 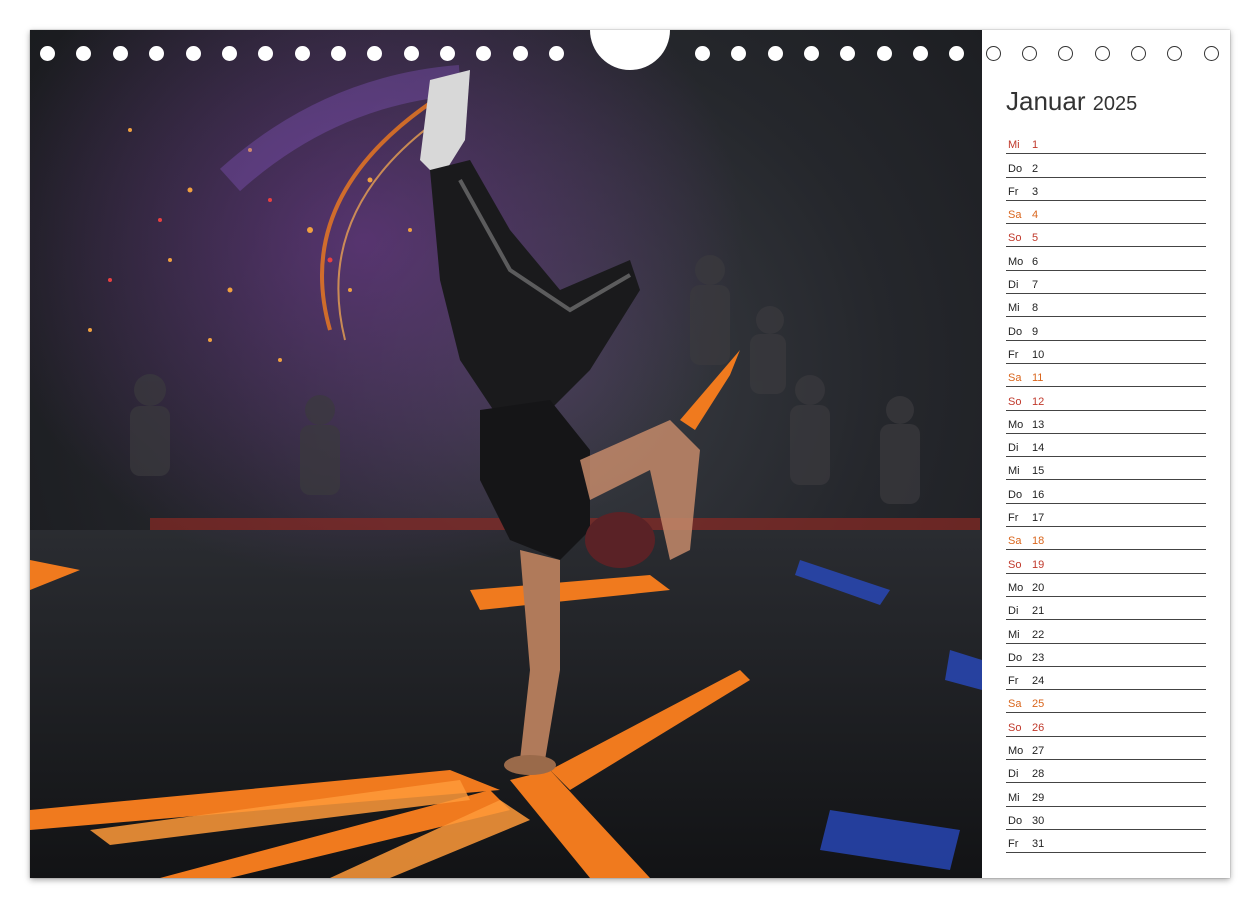 What do you see at coordinates (1106, 236) in the screenshot?
I see `day-row: So 5` at bounding box center [1106, 236].